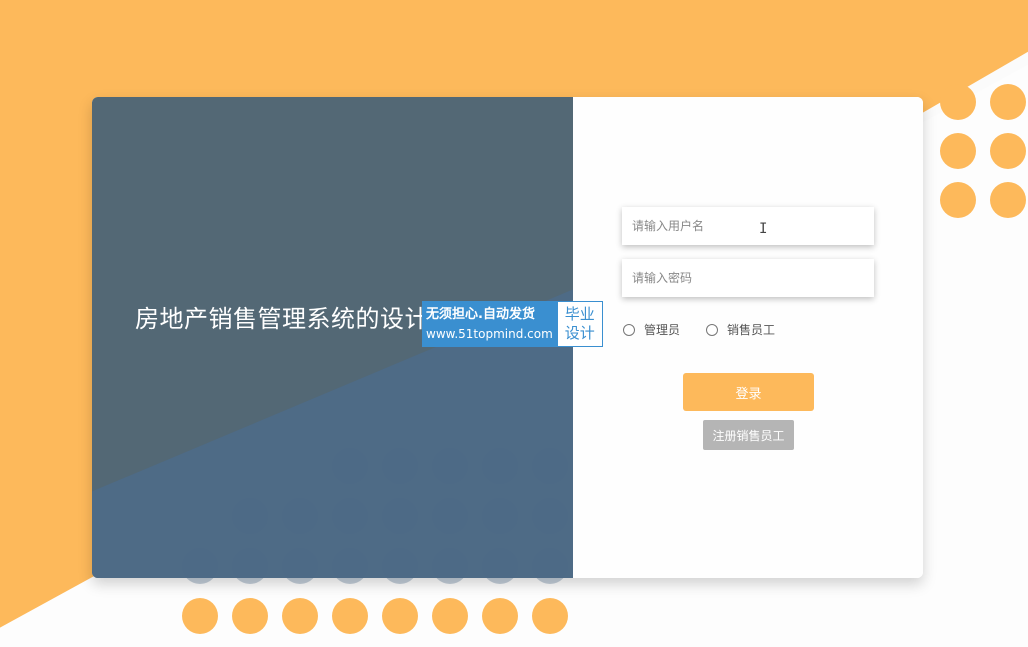 This screenshot has height=647, width=1028. Describe the element at coordinates (380, 540) in the screenshot. I see `decor-dots-bottom` at that location.